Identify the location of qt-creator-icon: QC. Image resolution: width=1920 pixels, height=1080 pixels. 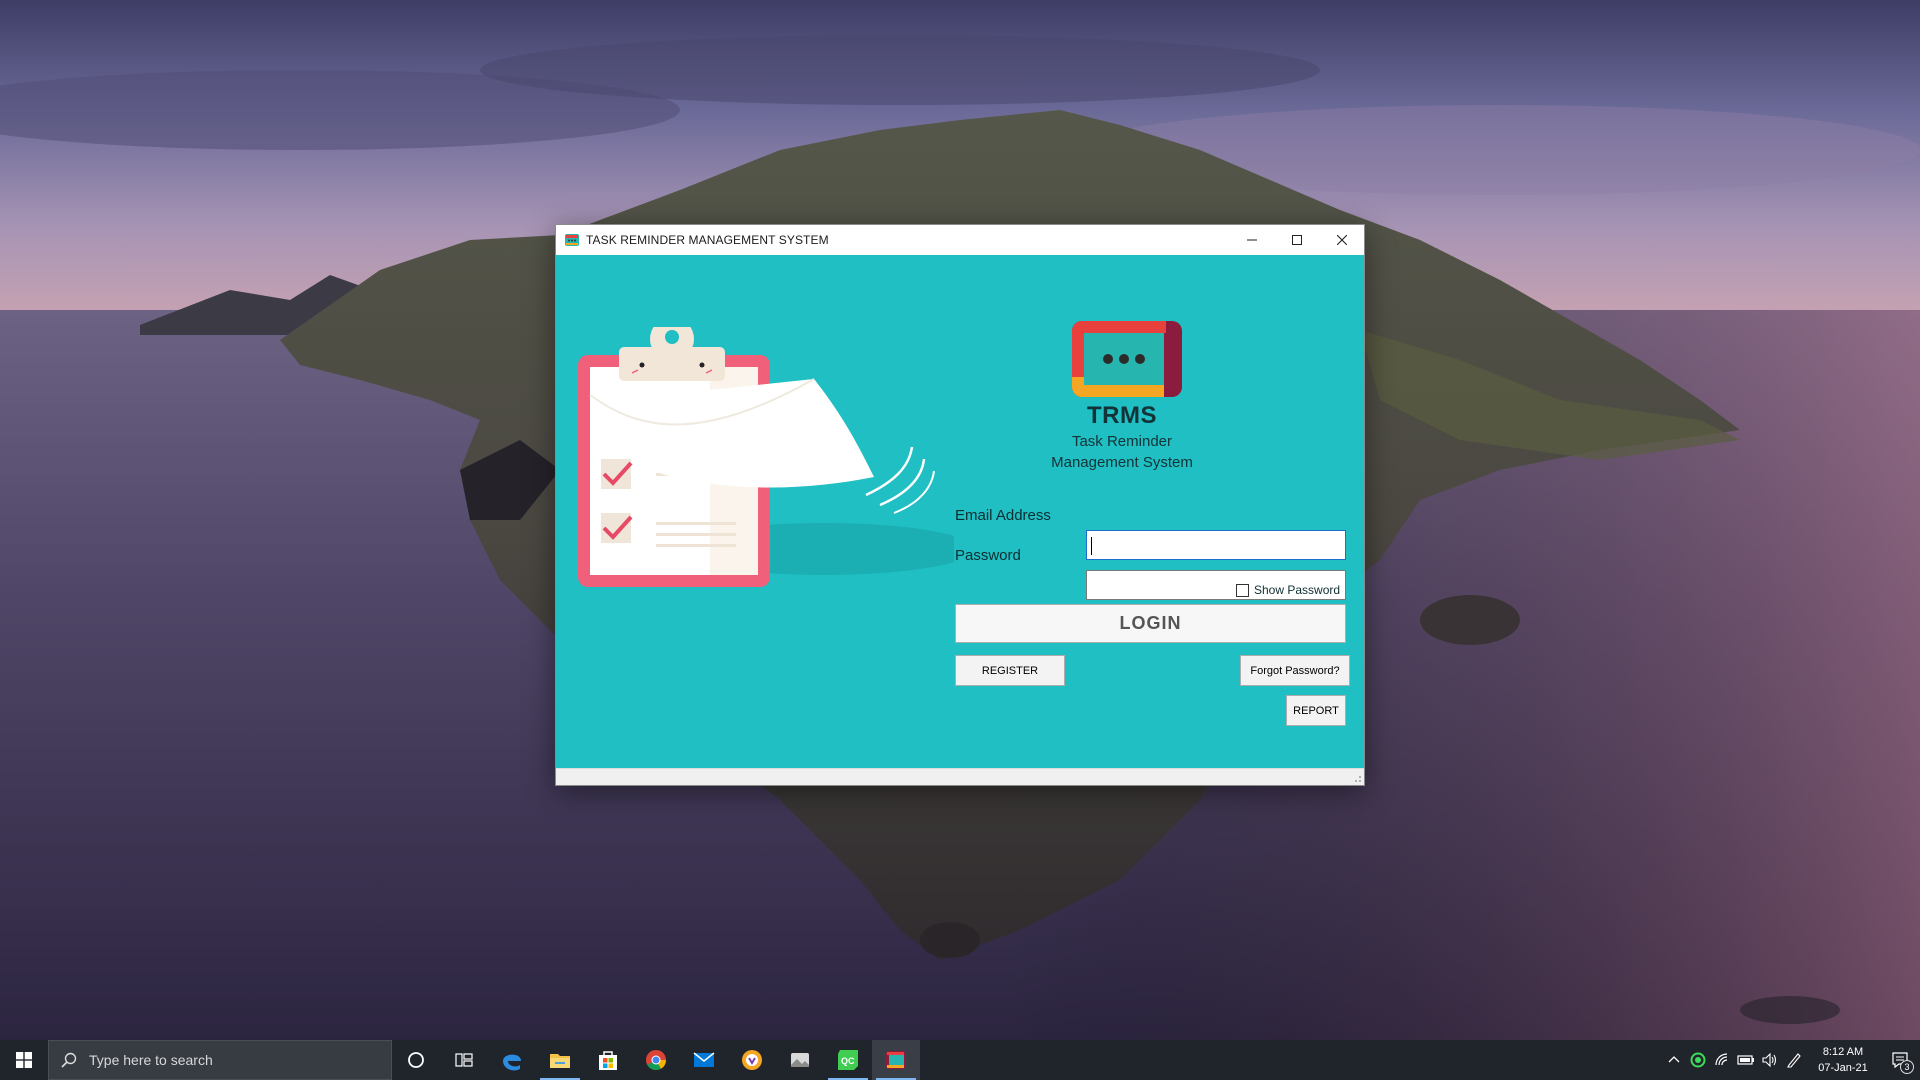
(848, 1060).